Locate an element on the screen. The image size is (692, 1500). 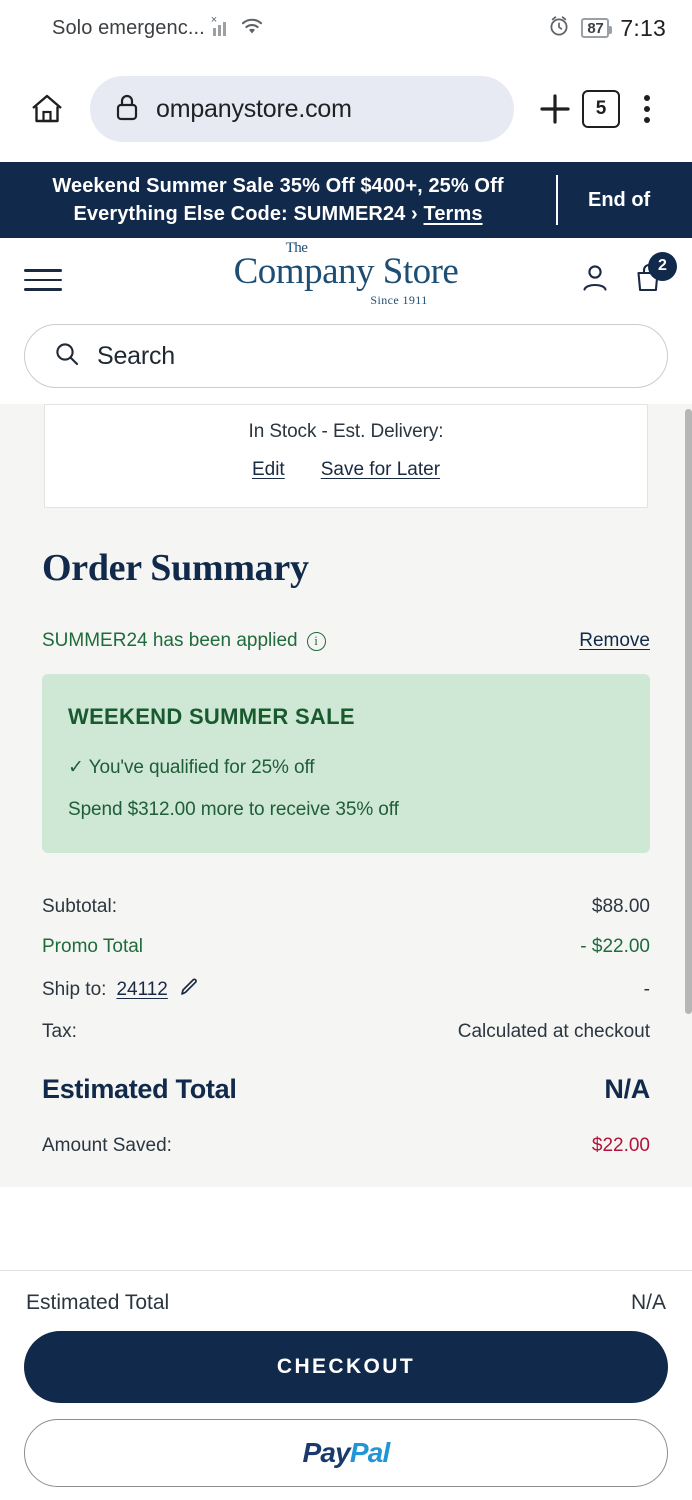
hamburger-menu-icon is located at coordinates (43, 280).